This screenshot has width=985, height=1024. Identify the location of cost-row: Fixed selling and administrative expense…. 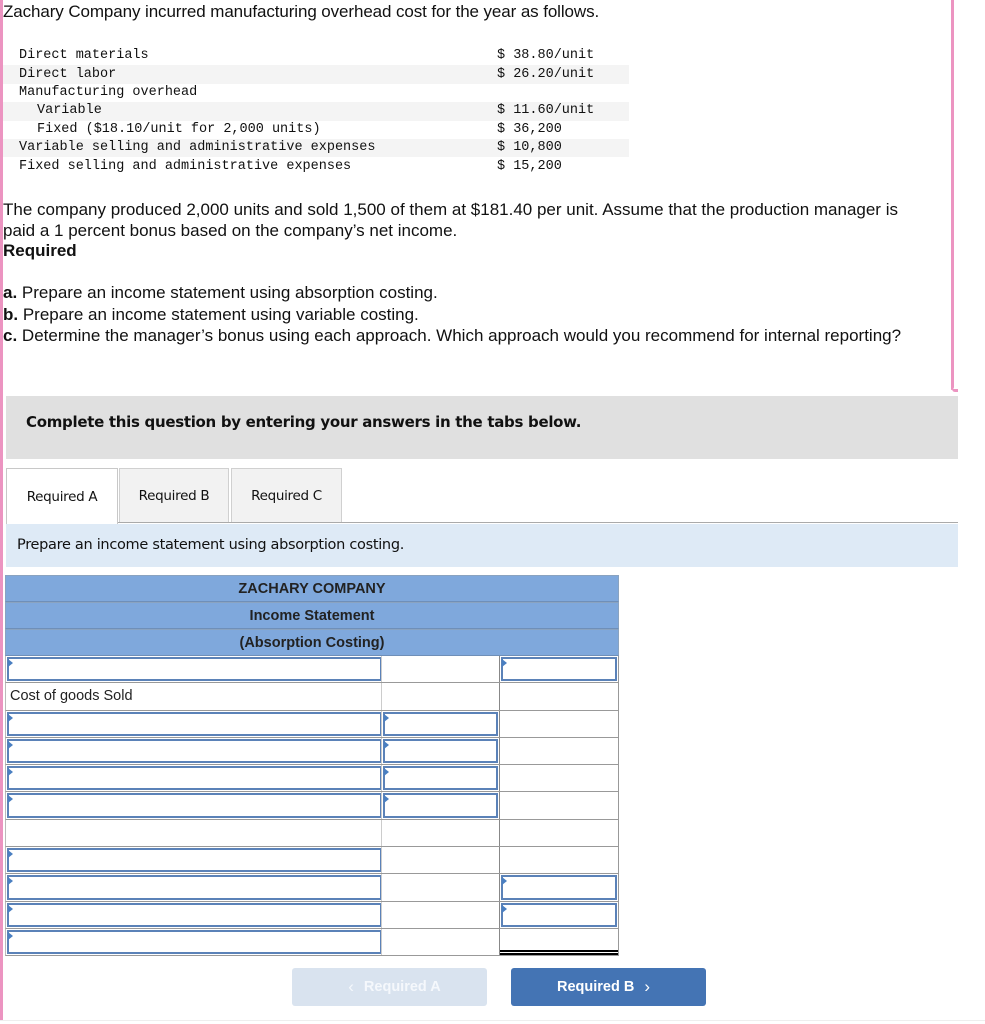
(316, 166).